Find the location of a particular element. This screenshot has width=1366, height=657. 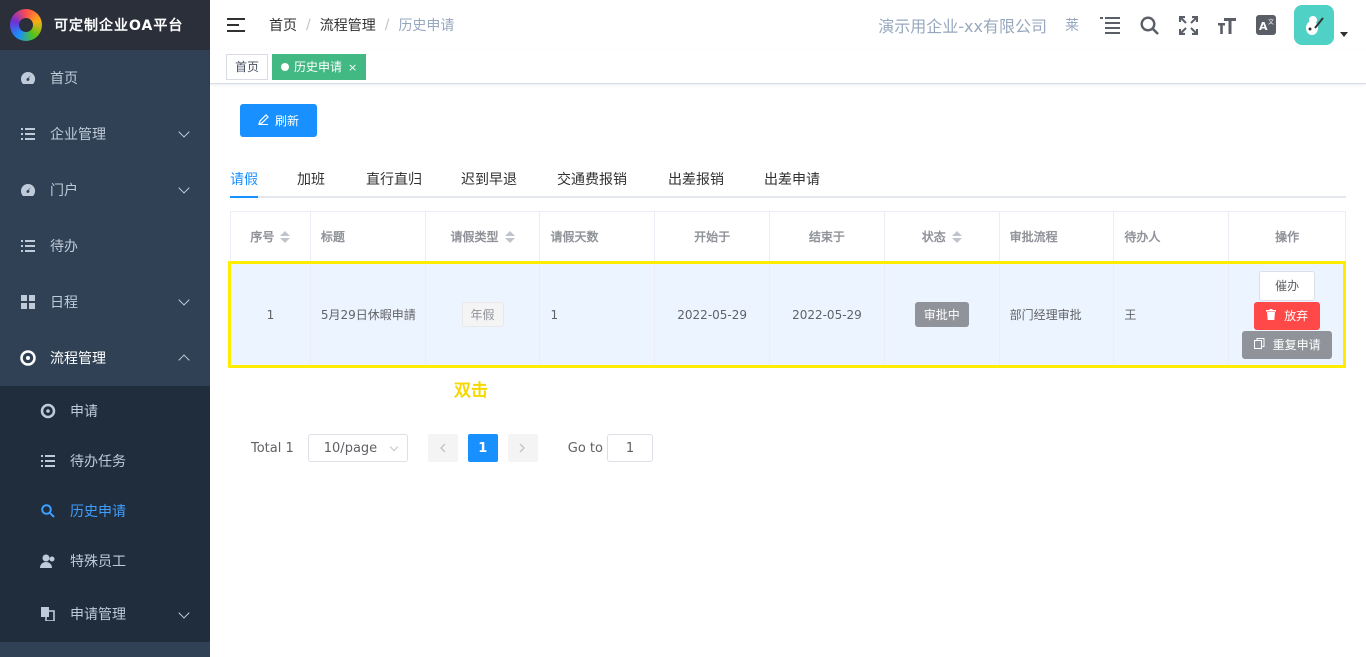

goto-input: 1 is located at coordinates (629, 448).